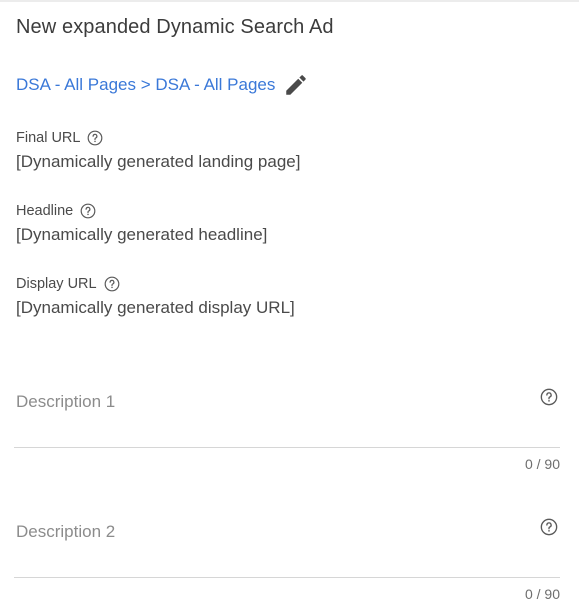  I want to click on final-url-value: [Dynamically generated landing page], so click(158, 161).